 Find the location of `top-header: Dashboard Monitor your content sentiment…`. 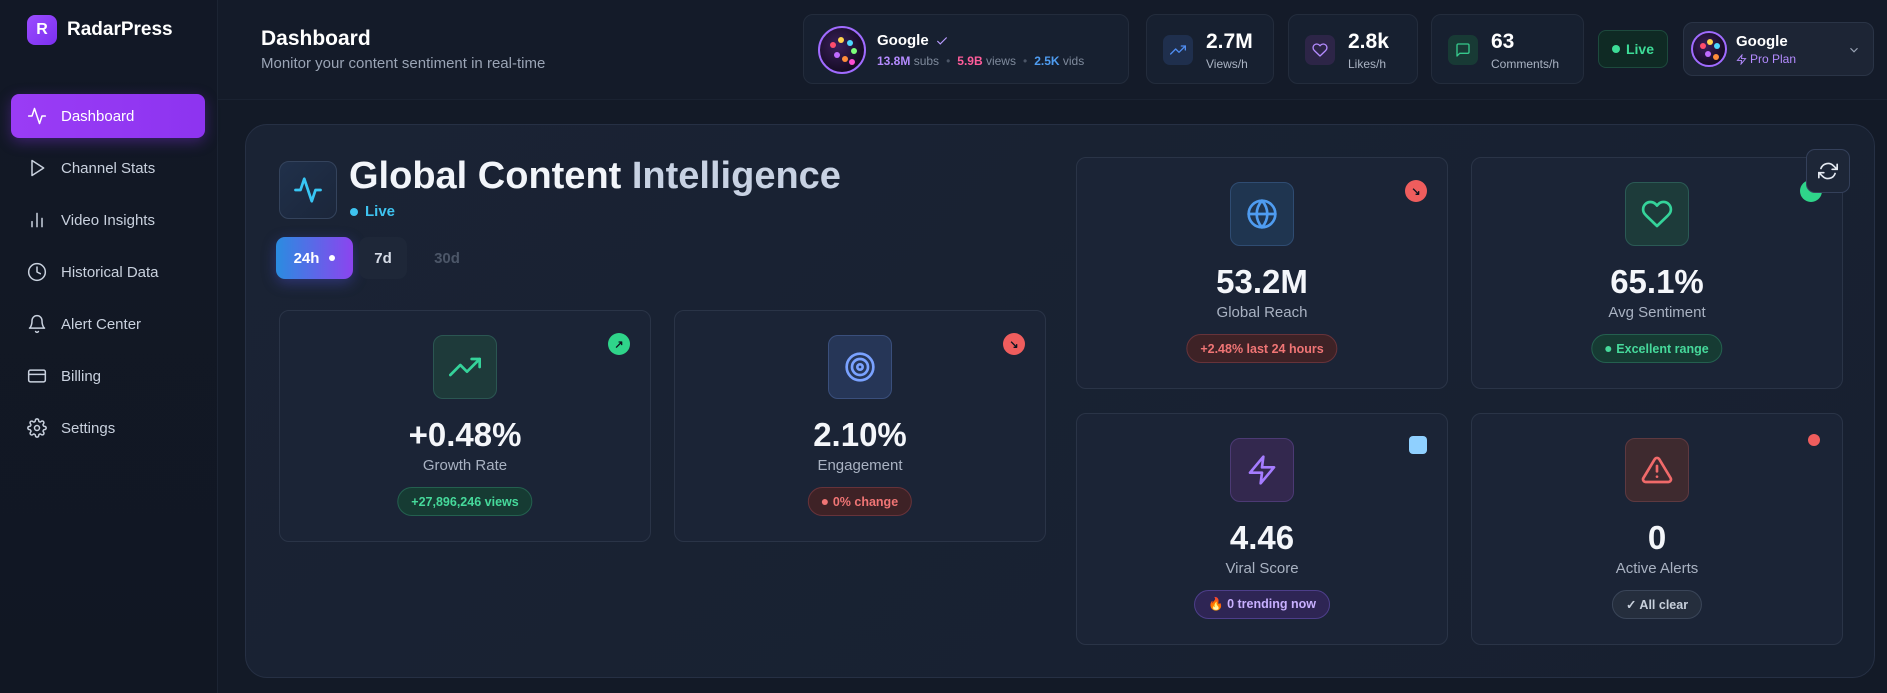

top-header: Dashboard Monitor your content sentiment… is located at coordinates (1052, 50).